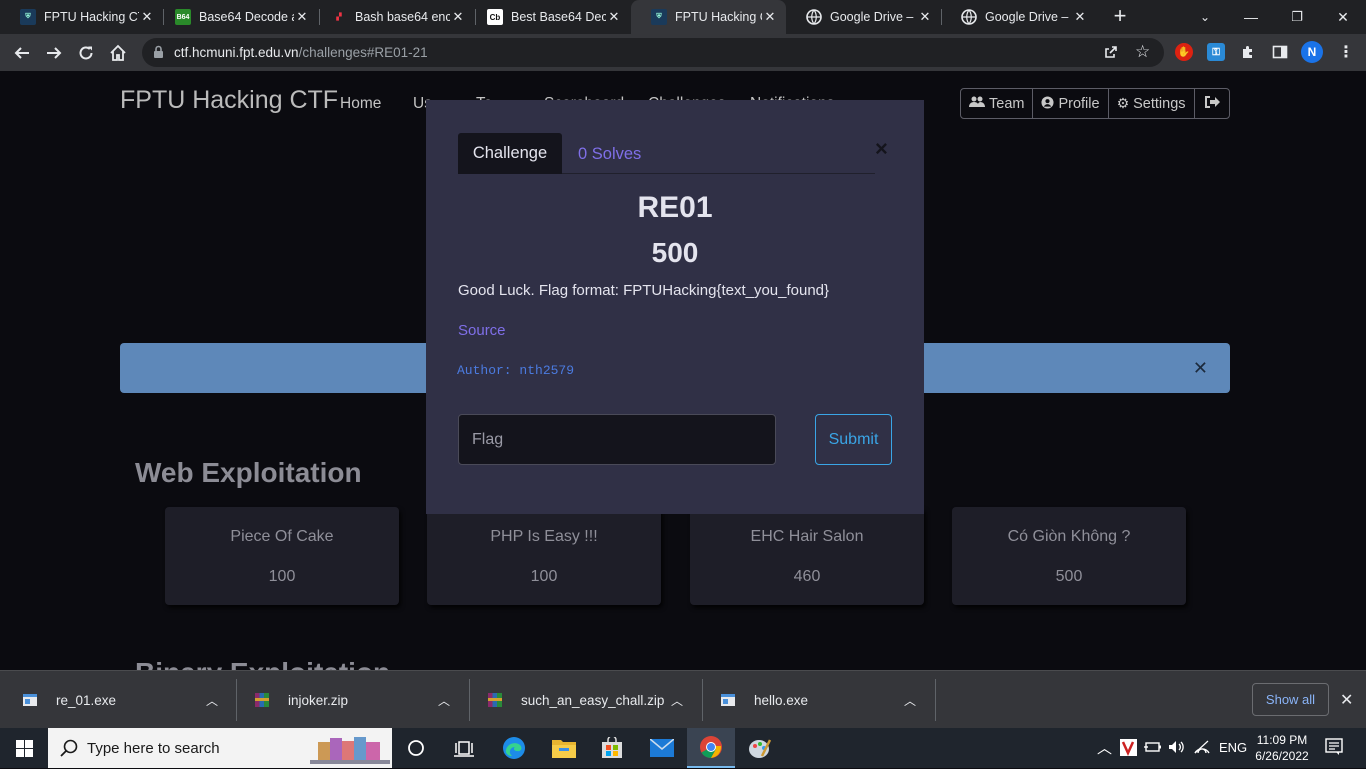 This screenshot has height=769, width=1366. What do you see at coordinates (1104, 747) in the screenshot?
I see `tray-chevron-up-icon: ︿` at bounding box center [1104, 747].